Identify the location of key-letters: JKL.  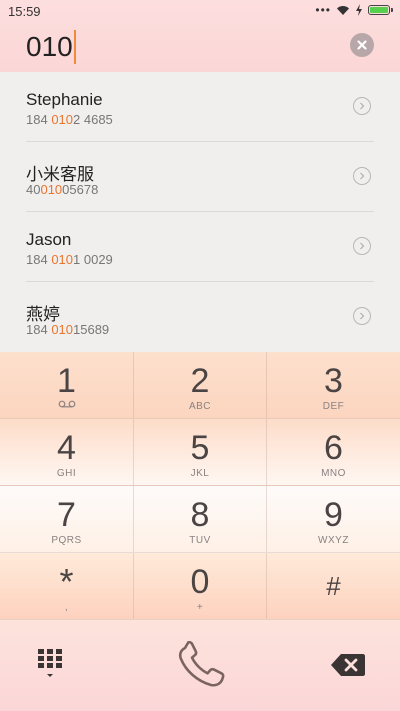
(200, 473).